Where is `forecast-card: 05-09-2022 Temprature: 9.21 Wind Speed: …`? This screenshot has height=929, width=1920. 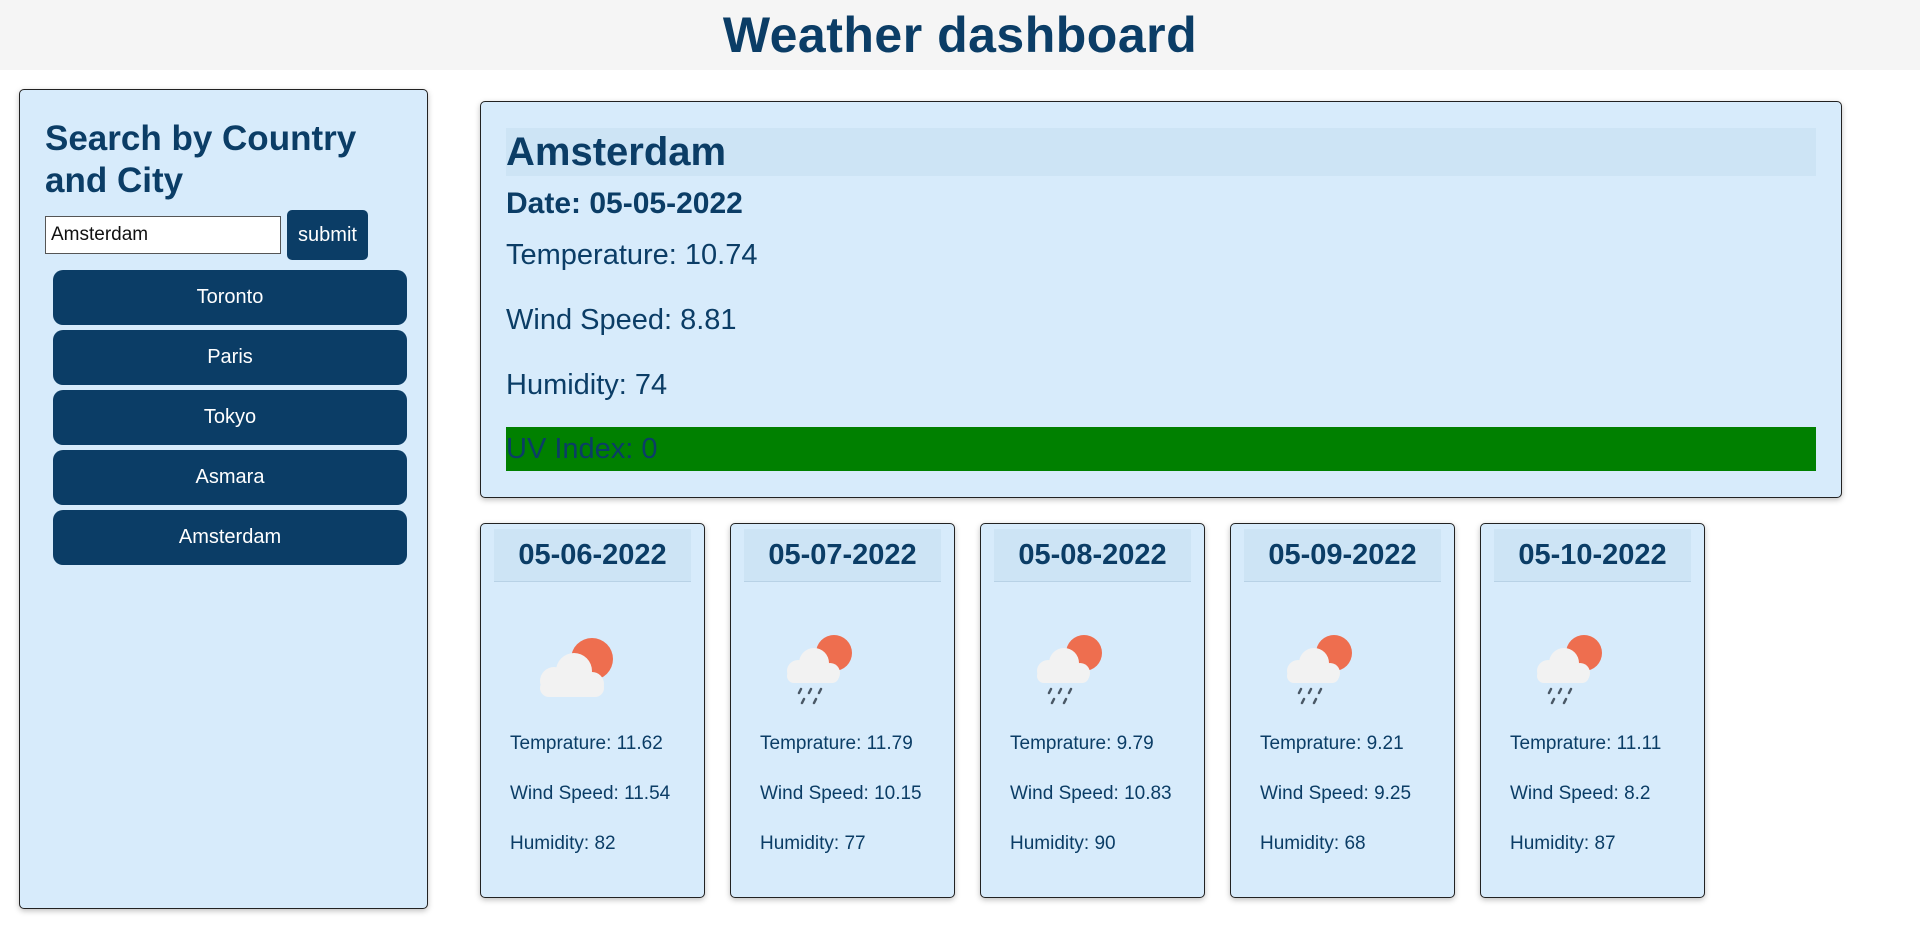
forecast-card: 05-09-2022 Temprature: 9.21 Wind Speed: … is located at coordinates (1342, 710).